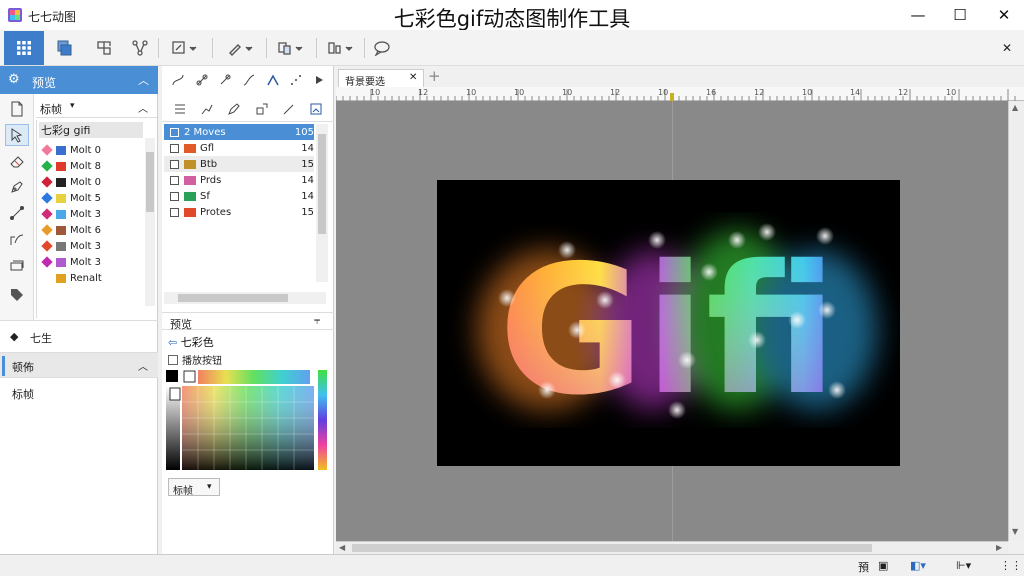 The height and width of the screenshot is (576, 1024). I want to click on color-picker, so click(240, 420).